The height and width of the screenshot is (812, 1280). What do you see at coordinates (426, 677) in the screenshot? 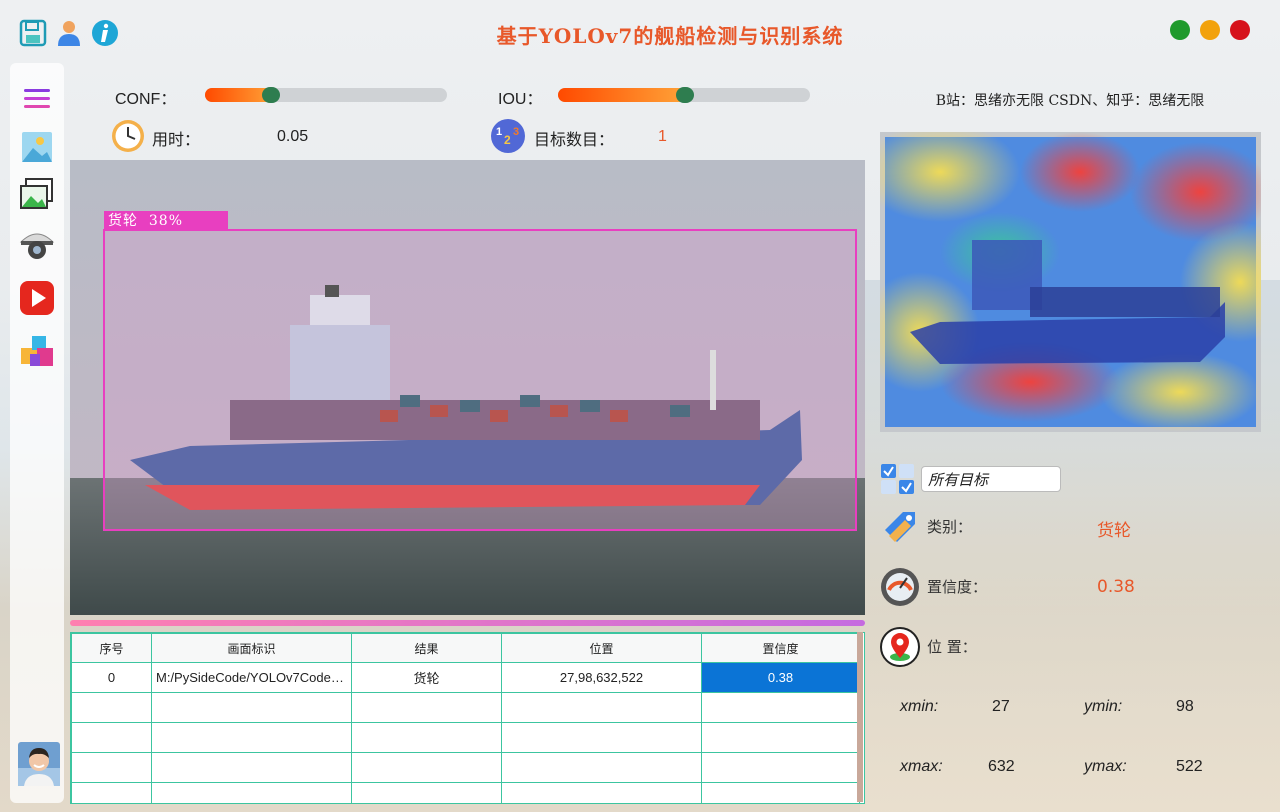
I see `cell-result: 货轮` at bounding box center [426, 677].